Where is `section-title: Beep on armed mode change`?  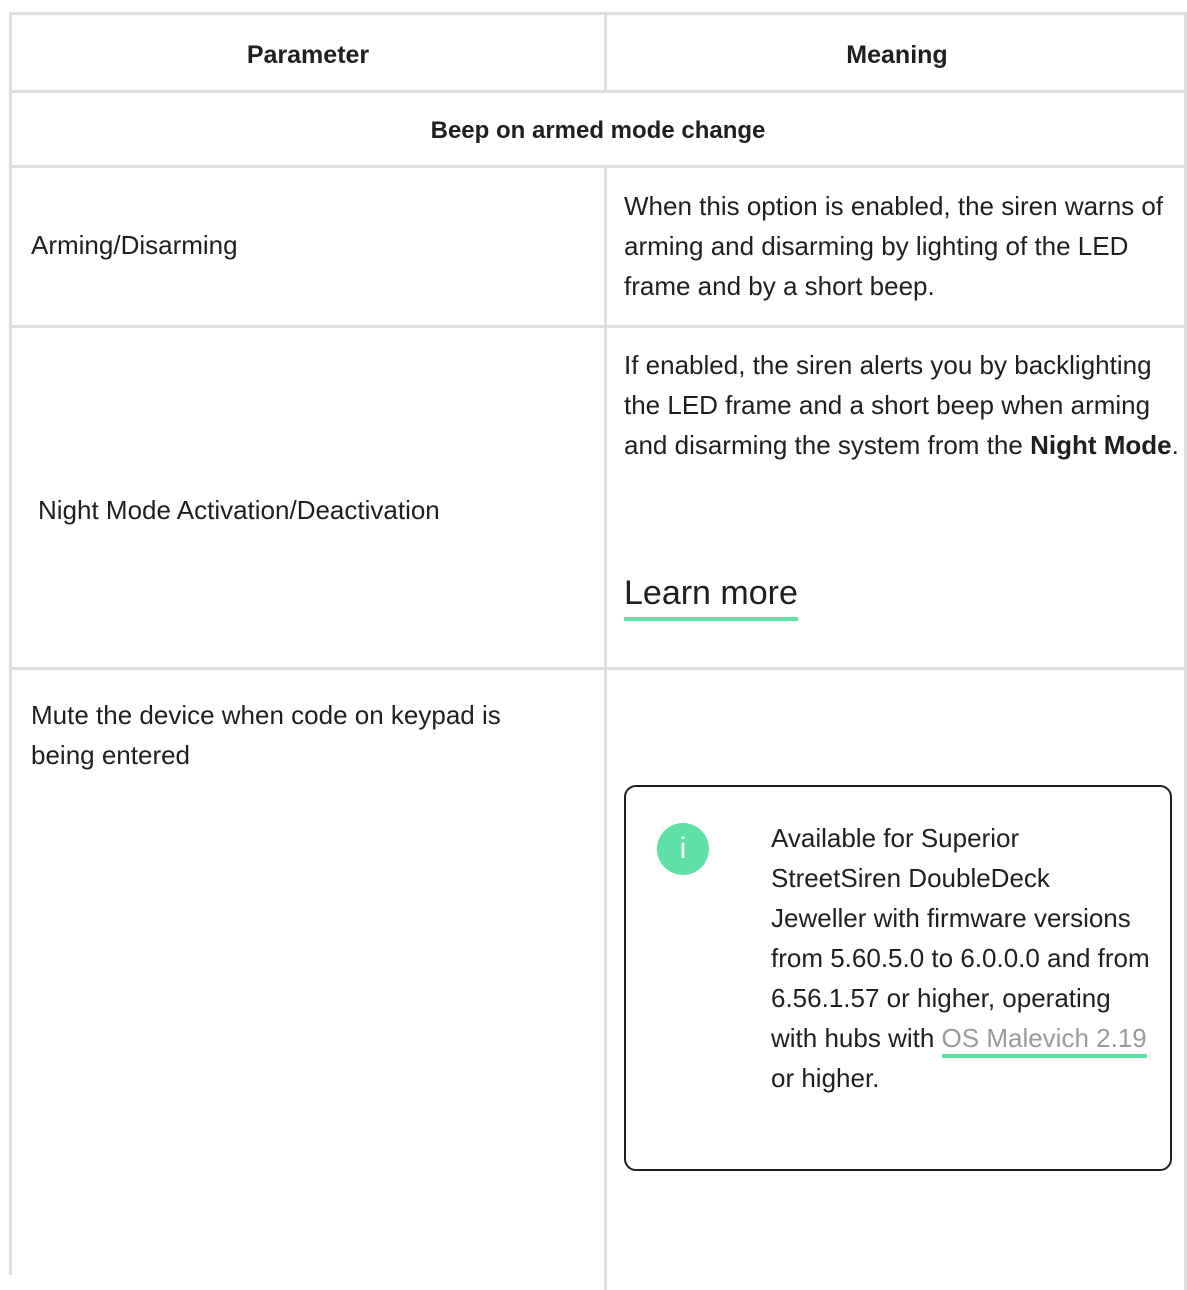
section-title: Beep on armed mode change is located at coordinates (598, 130).